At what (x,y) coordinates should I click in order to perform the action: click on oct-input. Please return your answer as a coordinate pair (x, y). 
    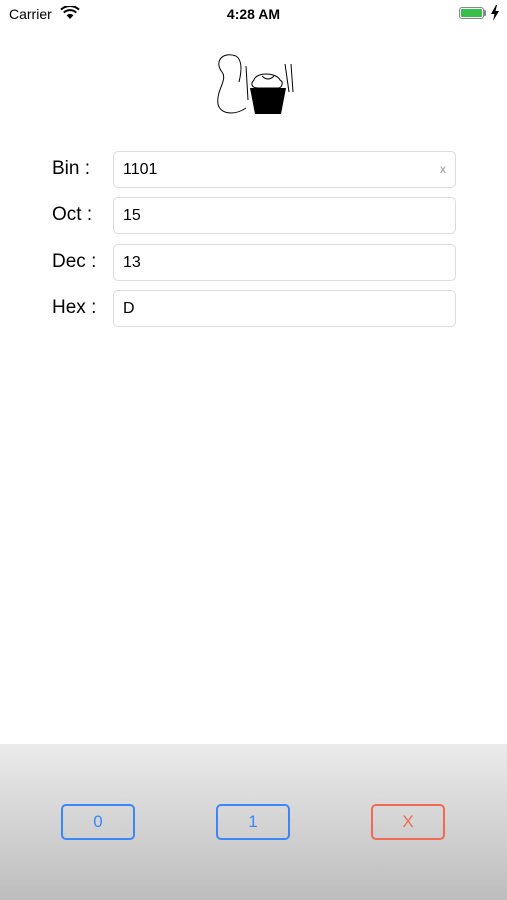
    Looking at the image, I should click on (284, 215).